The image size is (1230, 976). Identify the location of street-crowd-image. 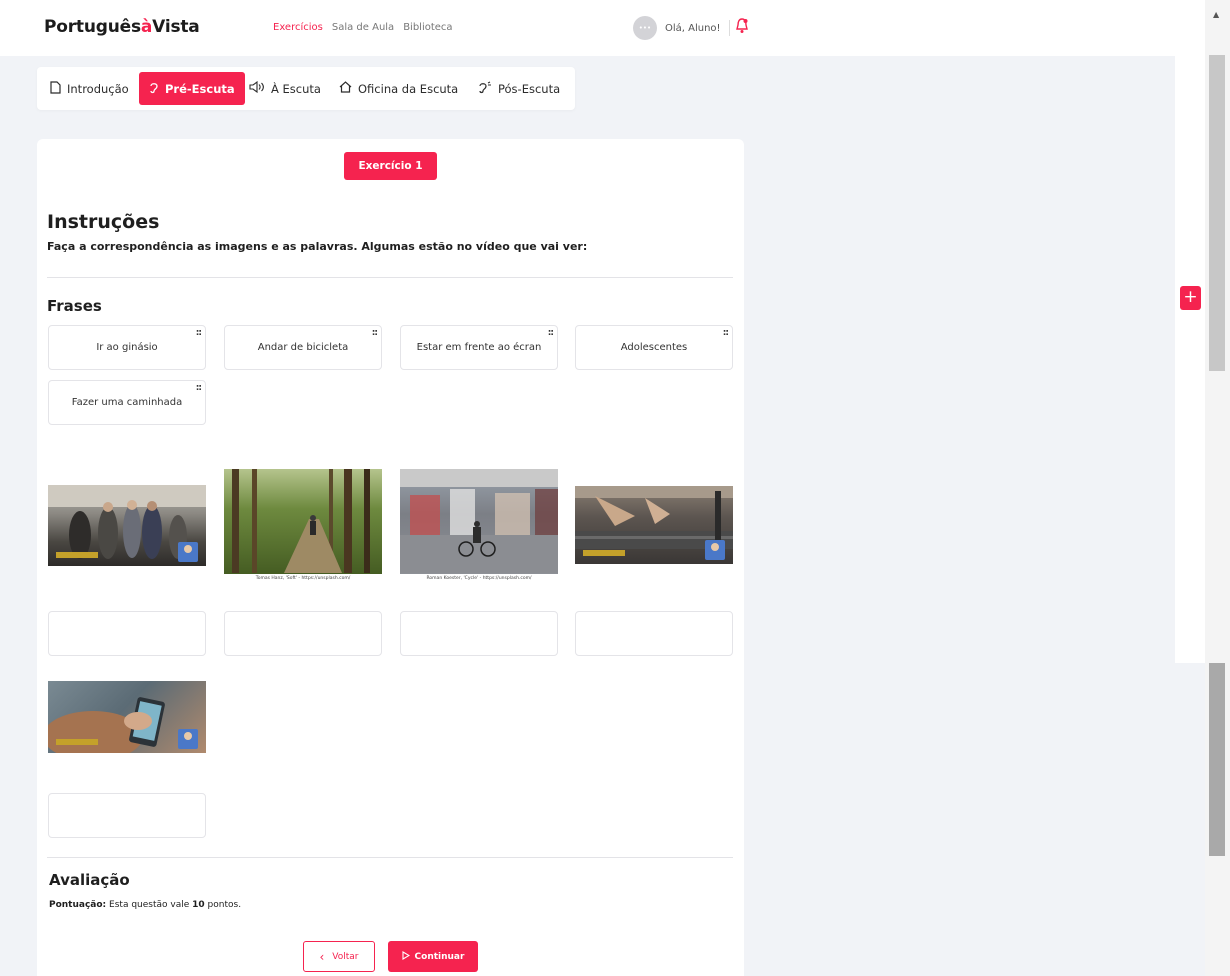
(127, 525).